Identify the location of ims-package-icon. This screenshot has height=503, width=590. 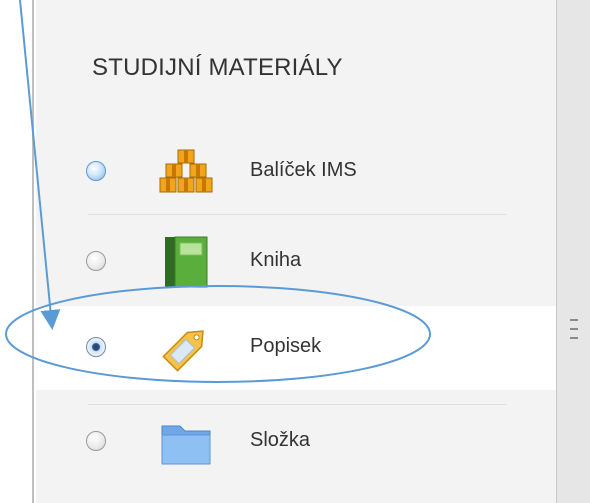
(186, 171).